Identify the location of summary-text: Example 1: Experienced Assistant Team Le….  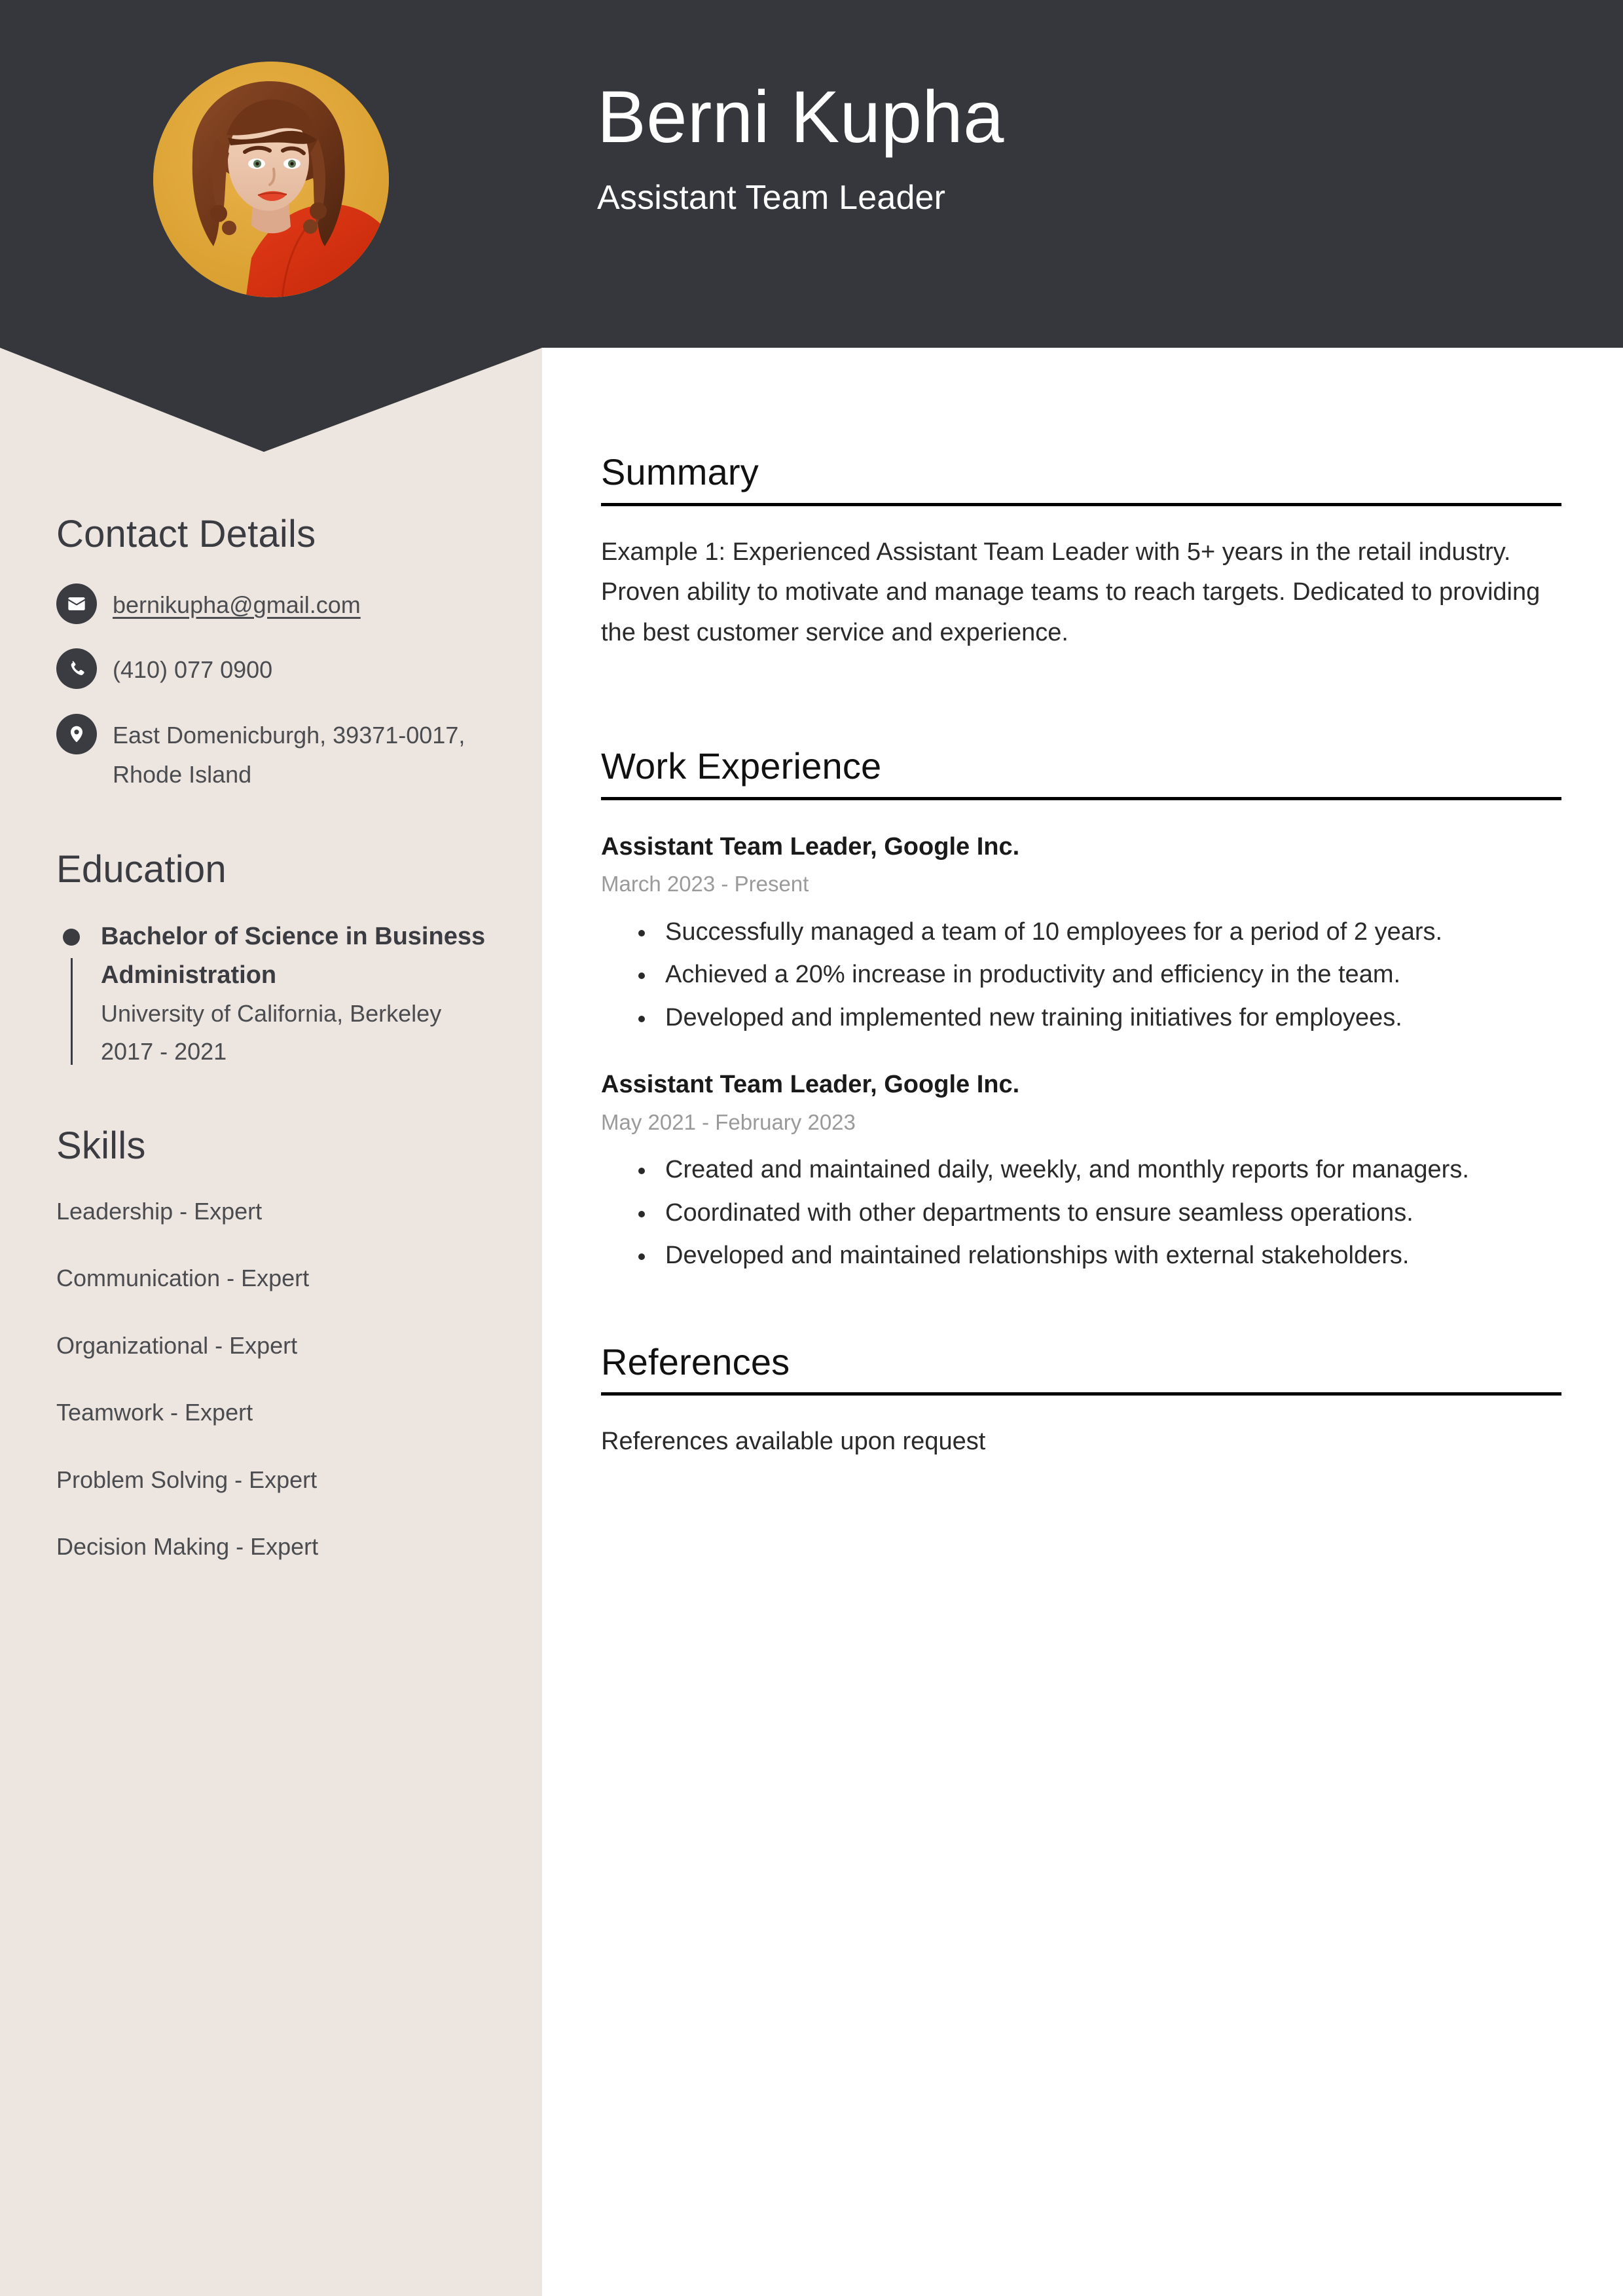
(1071, 592).